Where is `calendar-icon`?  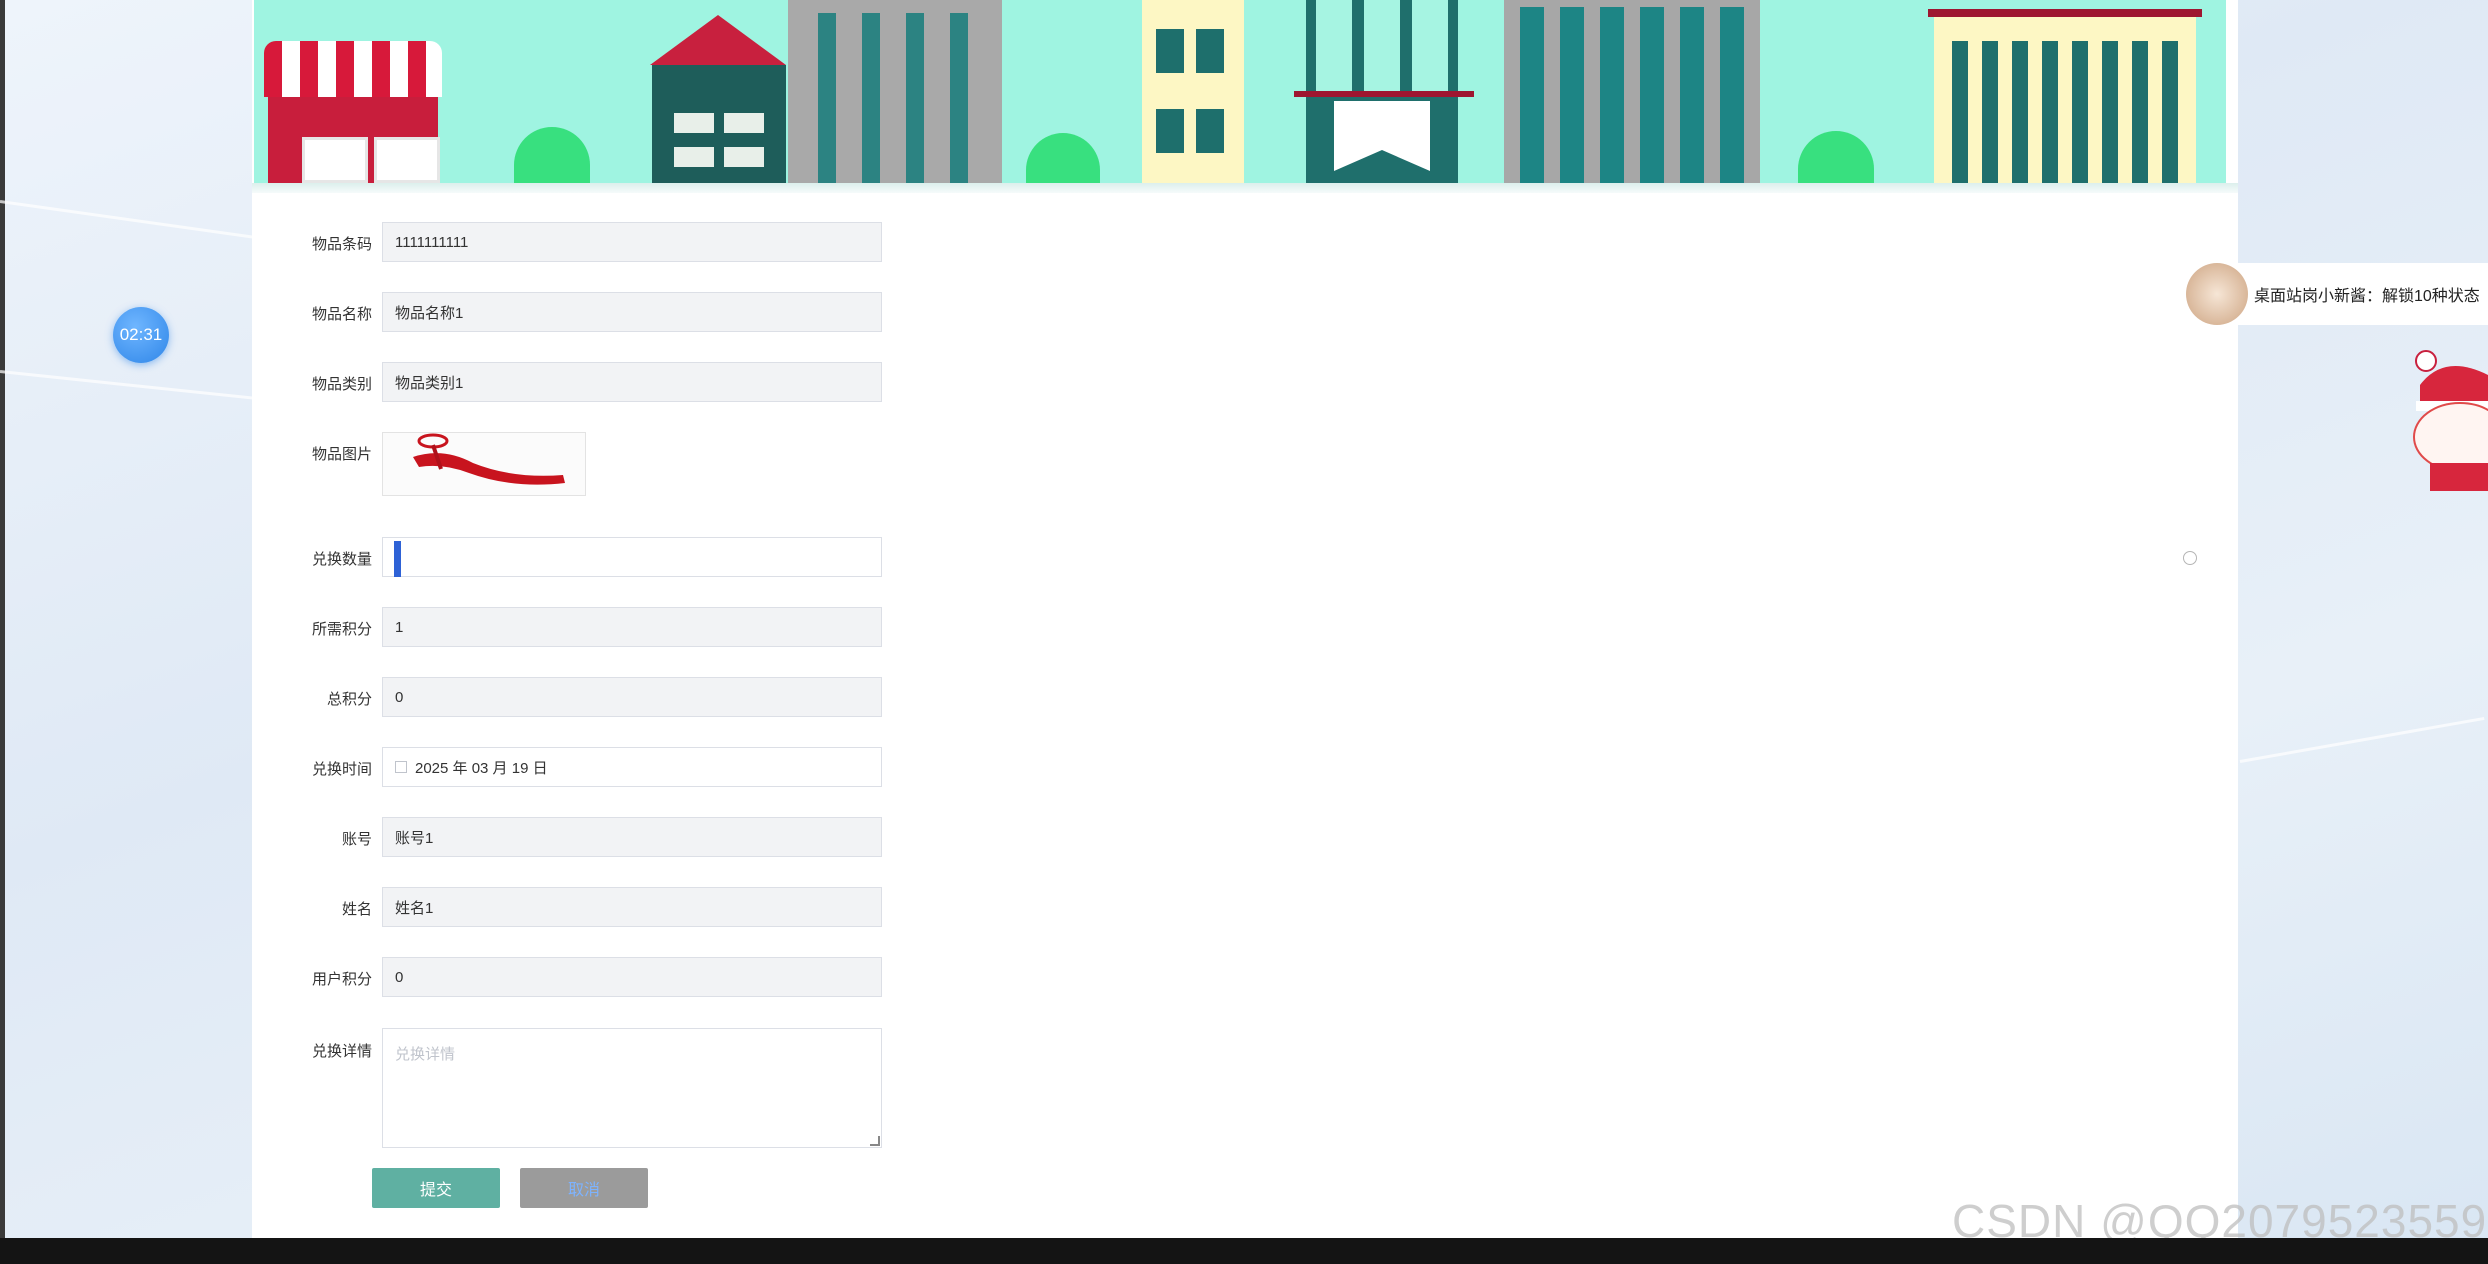 calendar-icon is located at coordinates (401, 767).